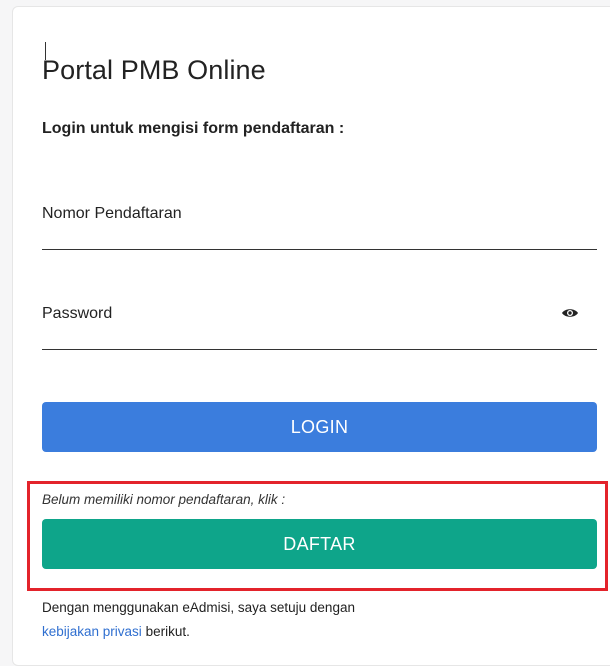  I want to click on register-button: DAFTAR, so click(319, 544).